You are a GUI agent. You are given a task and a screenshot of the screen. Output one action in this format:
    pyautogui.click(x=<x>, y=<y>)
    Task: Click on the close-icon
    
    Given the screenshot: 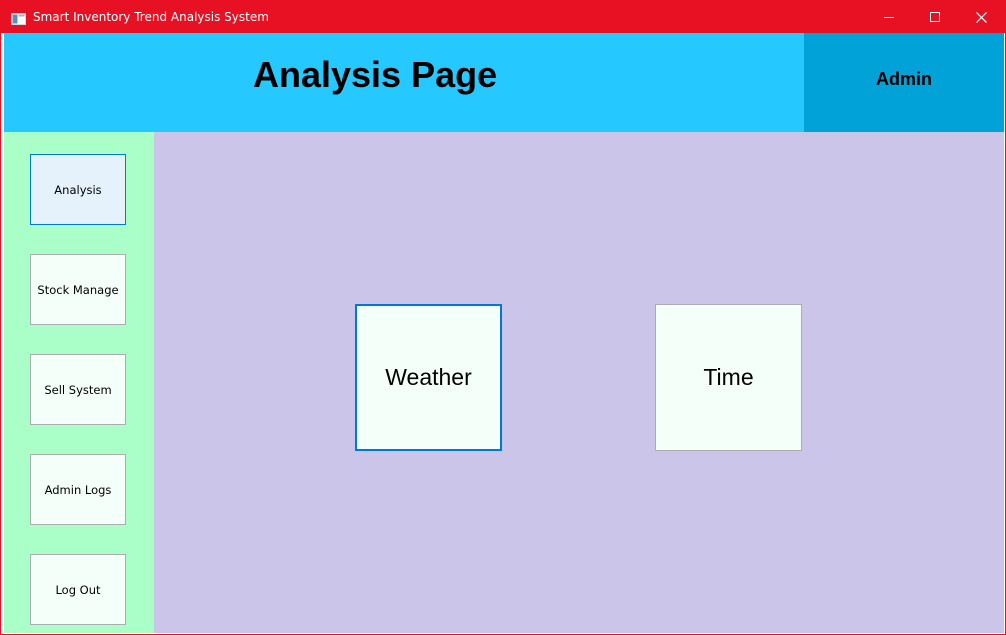 What is the action you would take?
    pyautogui.click(x=981, y=17)
    